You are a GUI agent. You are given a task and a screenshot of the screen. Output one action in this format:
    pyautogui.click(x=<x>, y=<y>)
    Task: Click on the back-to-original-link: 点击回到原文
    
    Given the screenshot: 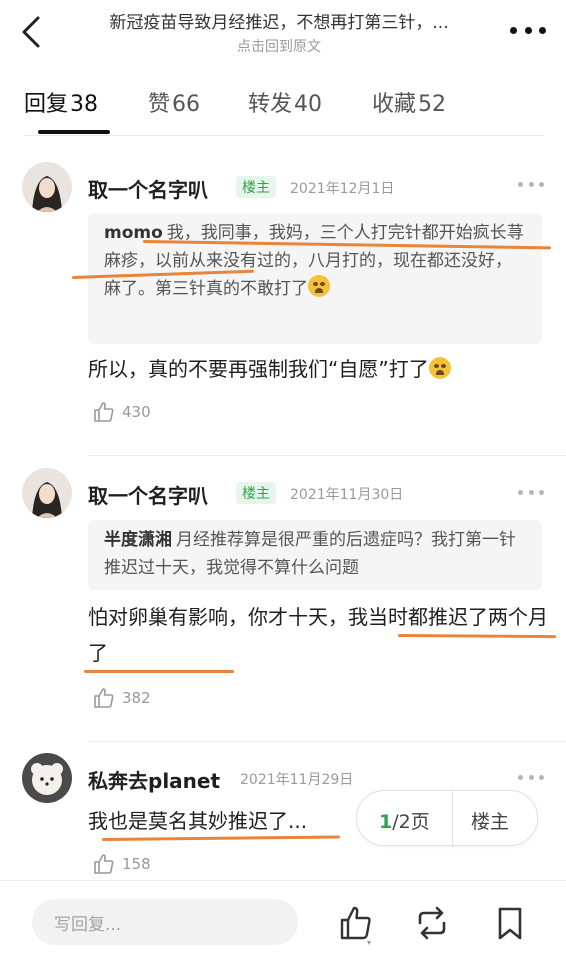 What is the action you would take?
    pyautogui.click(x=279, y=46)
    